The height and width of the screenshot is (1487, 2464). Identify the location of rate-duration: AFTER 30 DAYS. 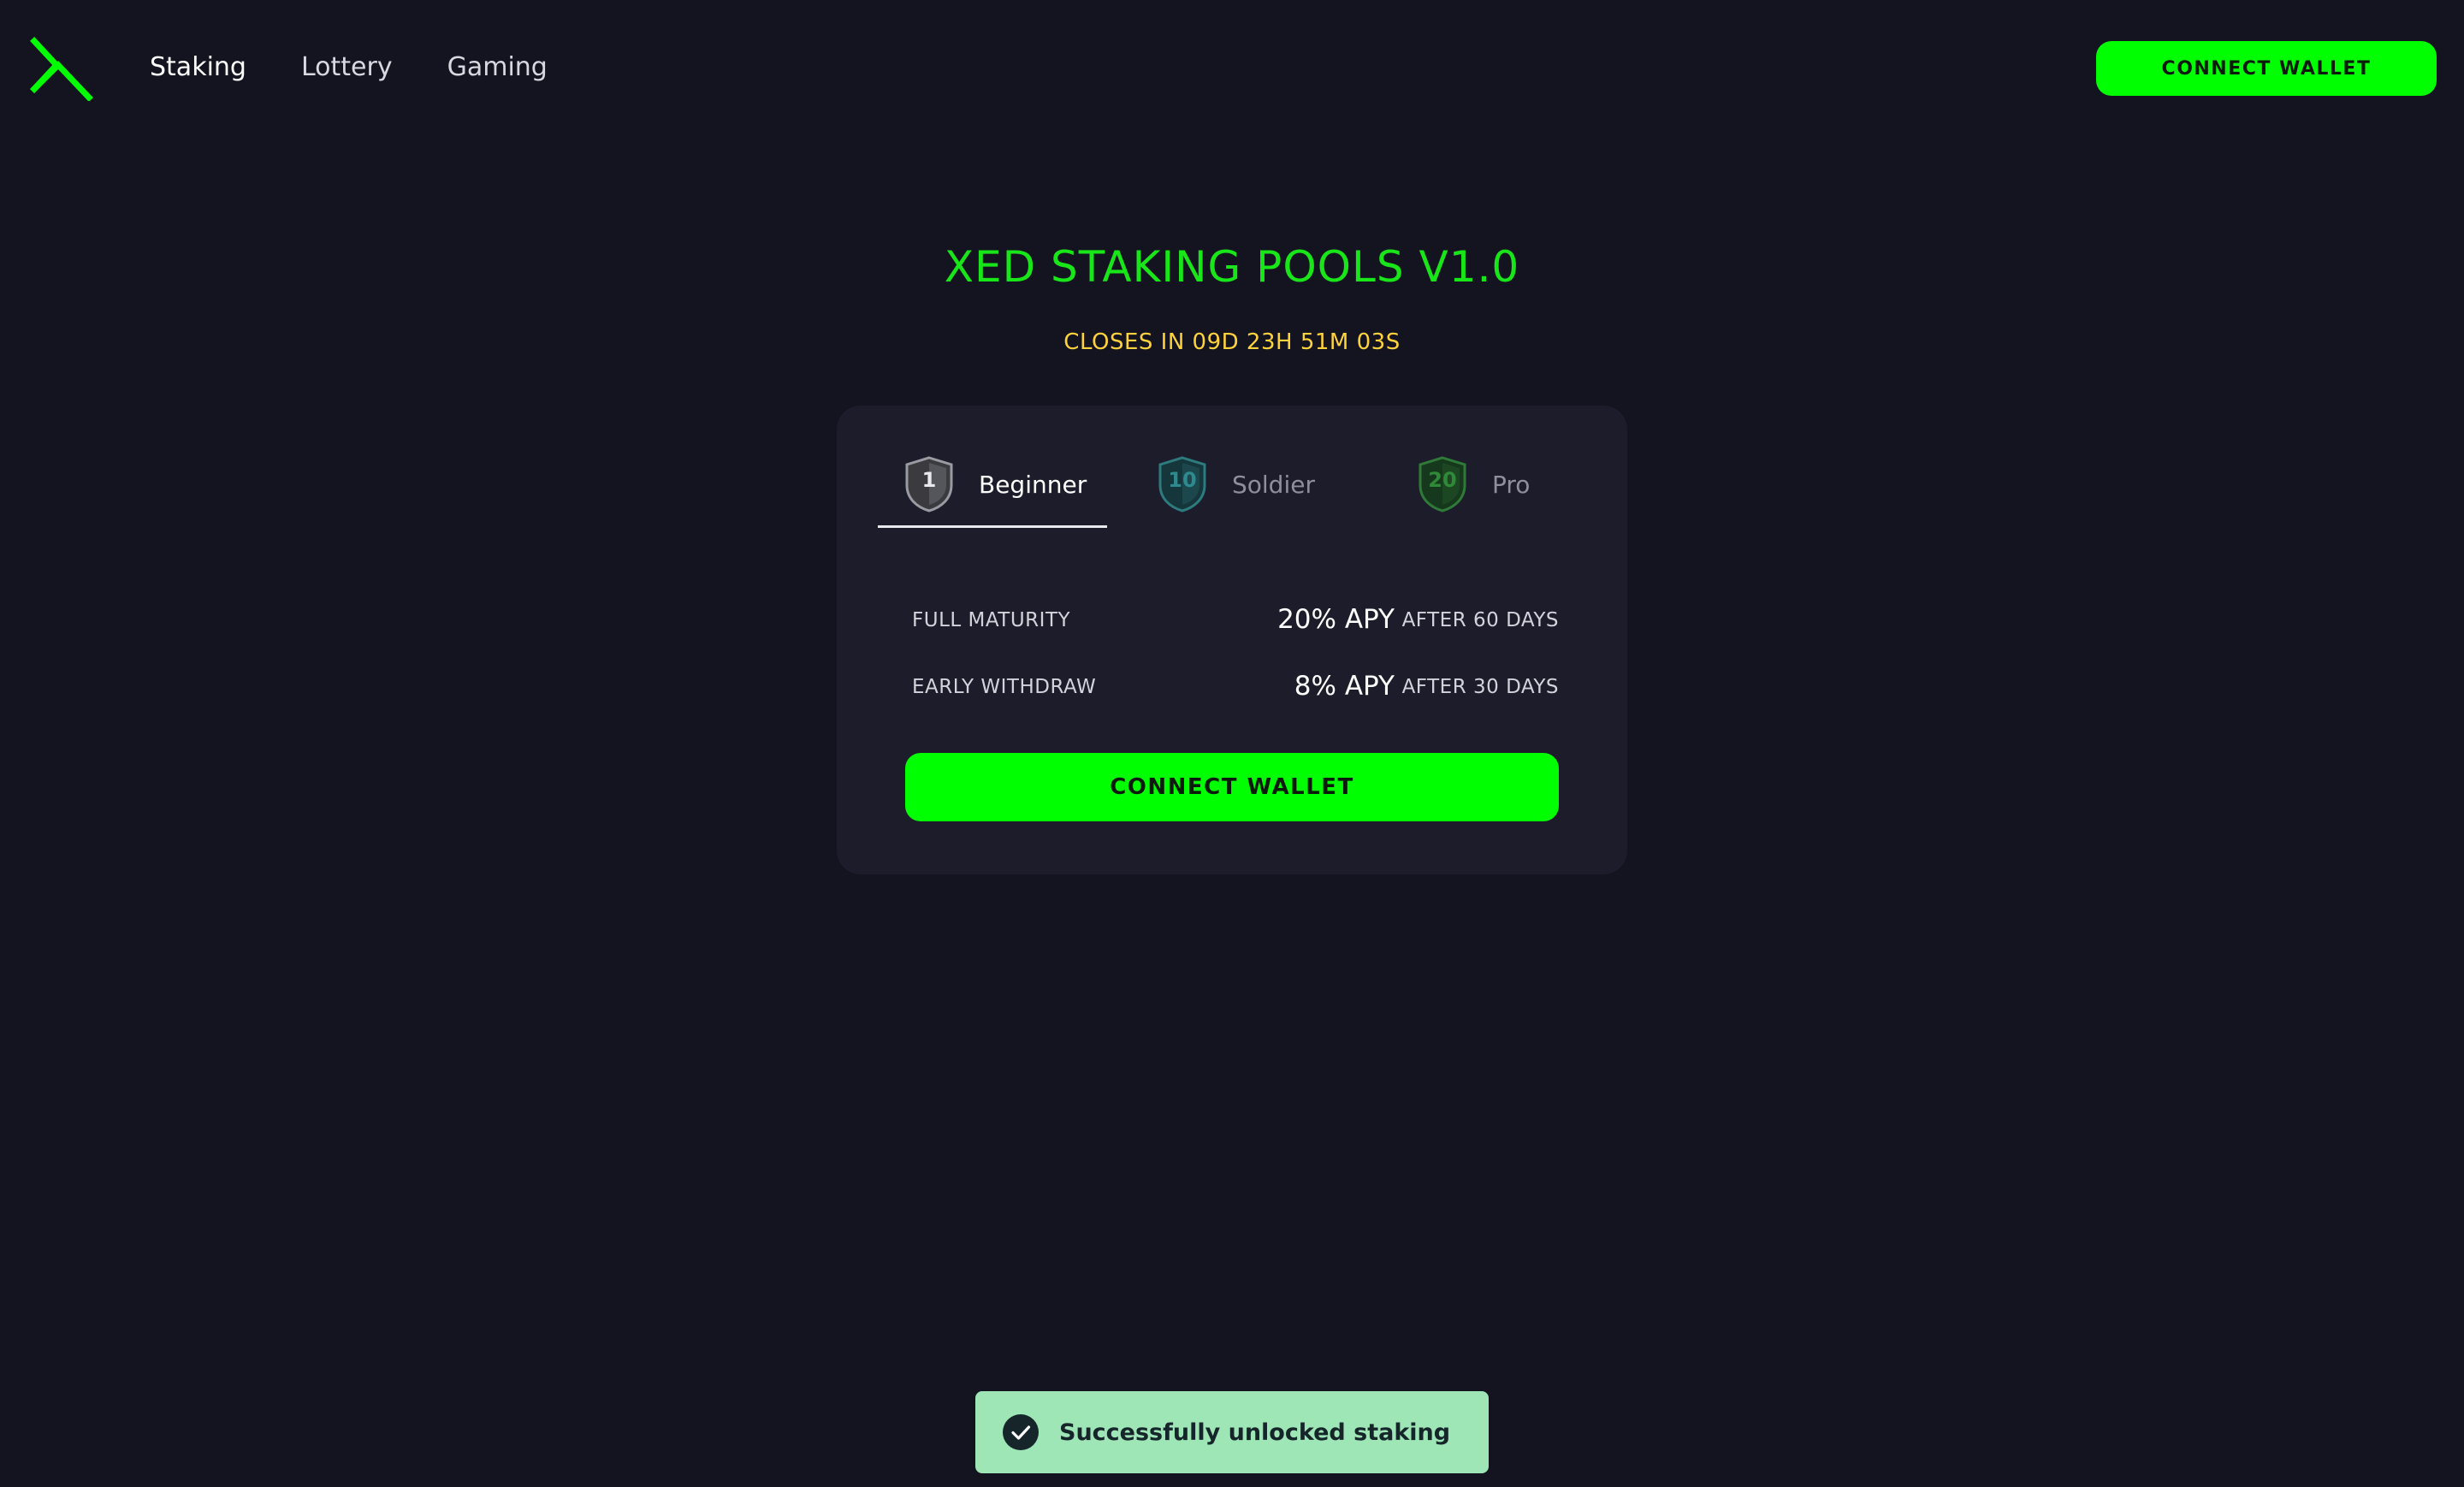
(1480, 687).